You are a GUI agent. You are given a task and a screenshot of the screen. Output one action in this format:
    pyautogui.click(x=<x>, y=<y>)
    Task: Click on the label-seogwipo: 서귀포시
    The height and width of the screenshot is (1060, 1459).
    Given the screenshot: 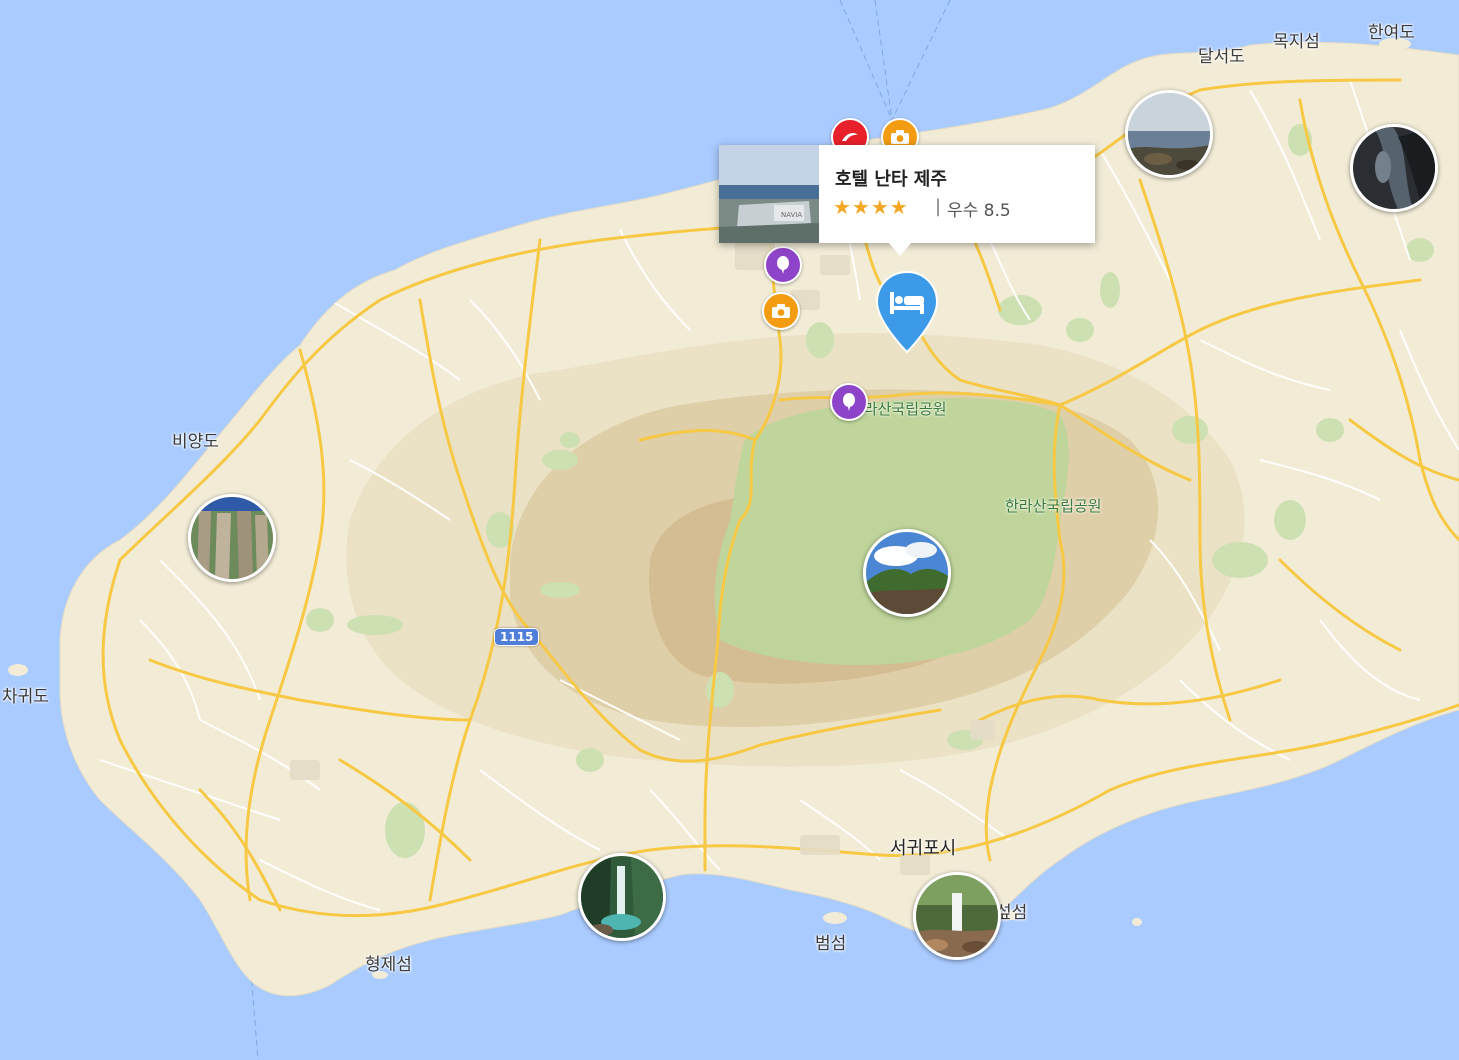 What is the action you would take?
    pyautogui.click(x=923, y=848)
    